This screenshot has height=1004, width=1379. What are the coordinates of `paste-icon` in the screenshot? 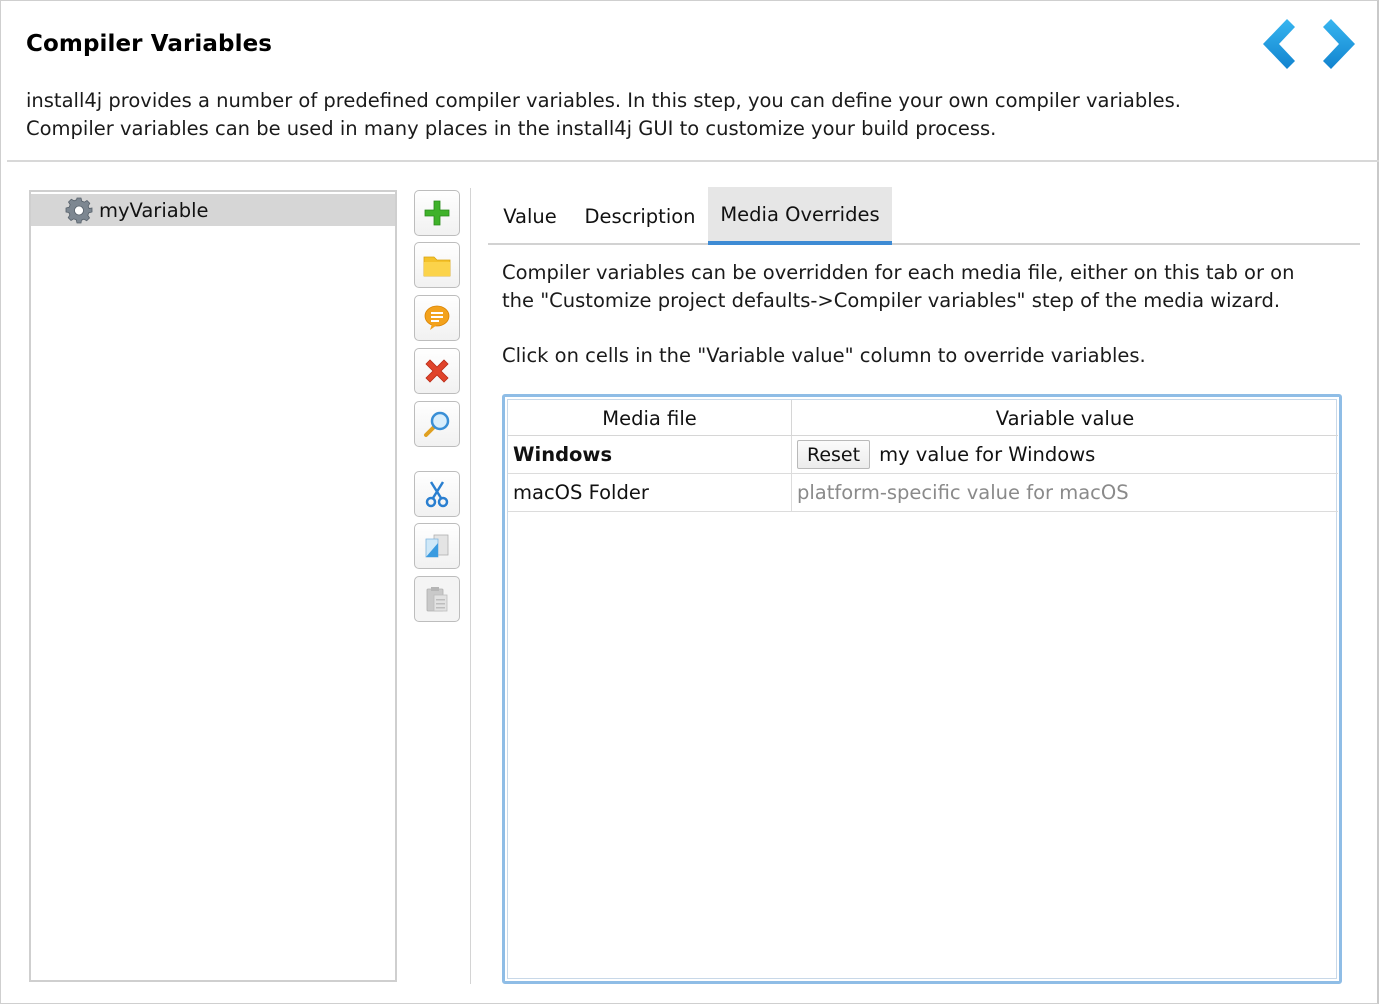 It's located at (437, 599).